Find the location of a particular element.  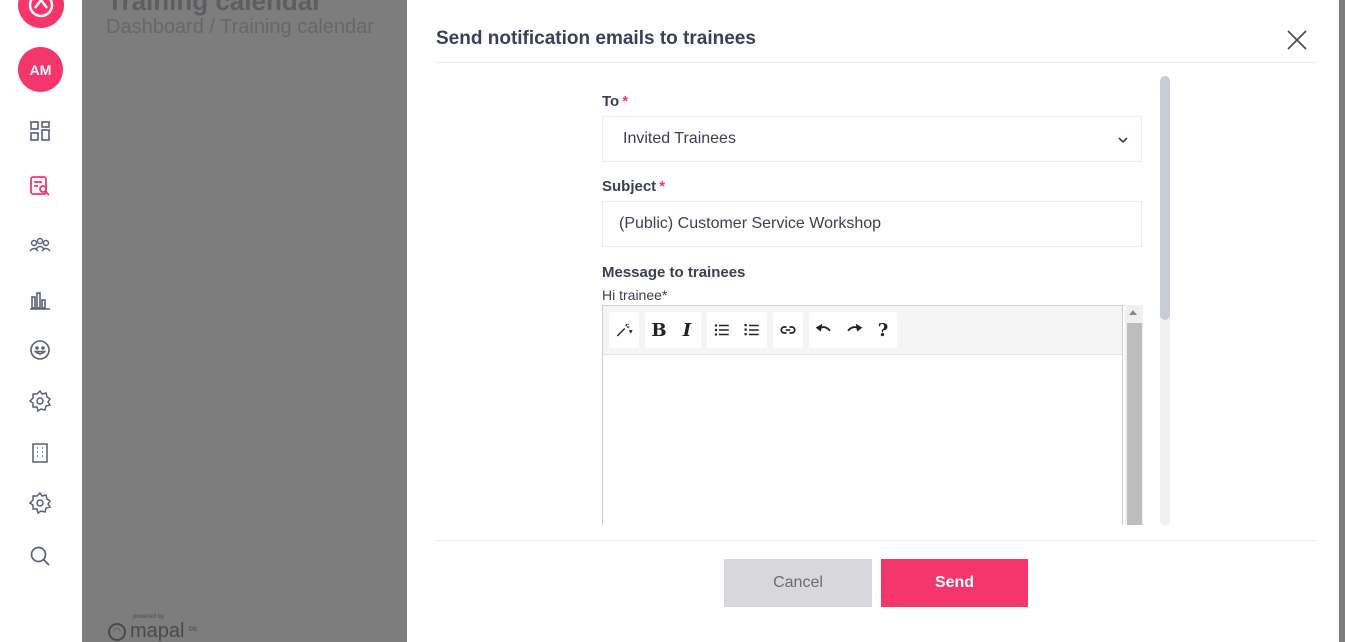

nav-rail: AM is located at coordinates (41, 321).